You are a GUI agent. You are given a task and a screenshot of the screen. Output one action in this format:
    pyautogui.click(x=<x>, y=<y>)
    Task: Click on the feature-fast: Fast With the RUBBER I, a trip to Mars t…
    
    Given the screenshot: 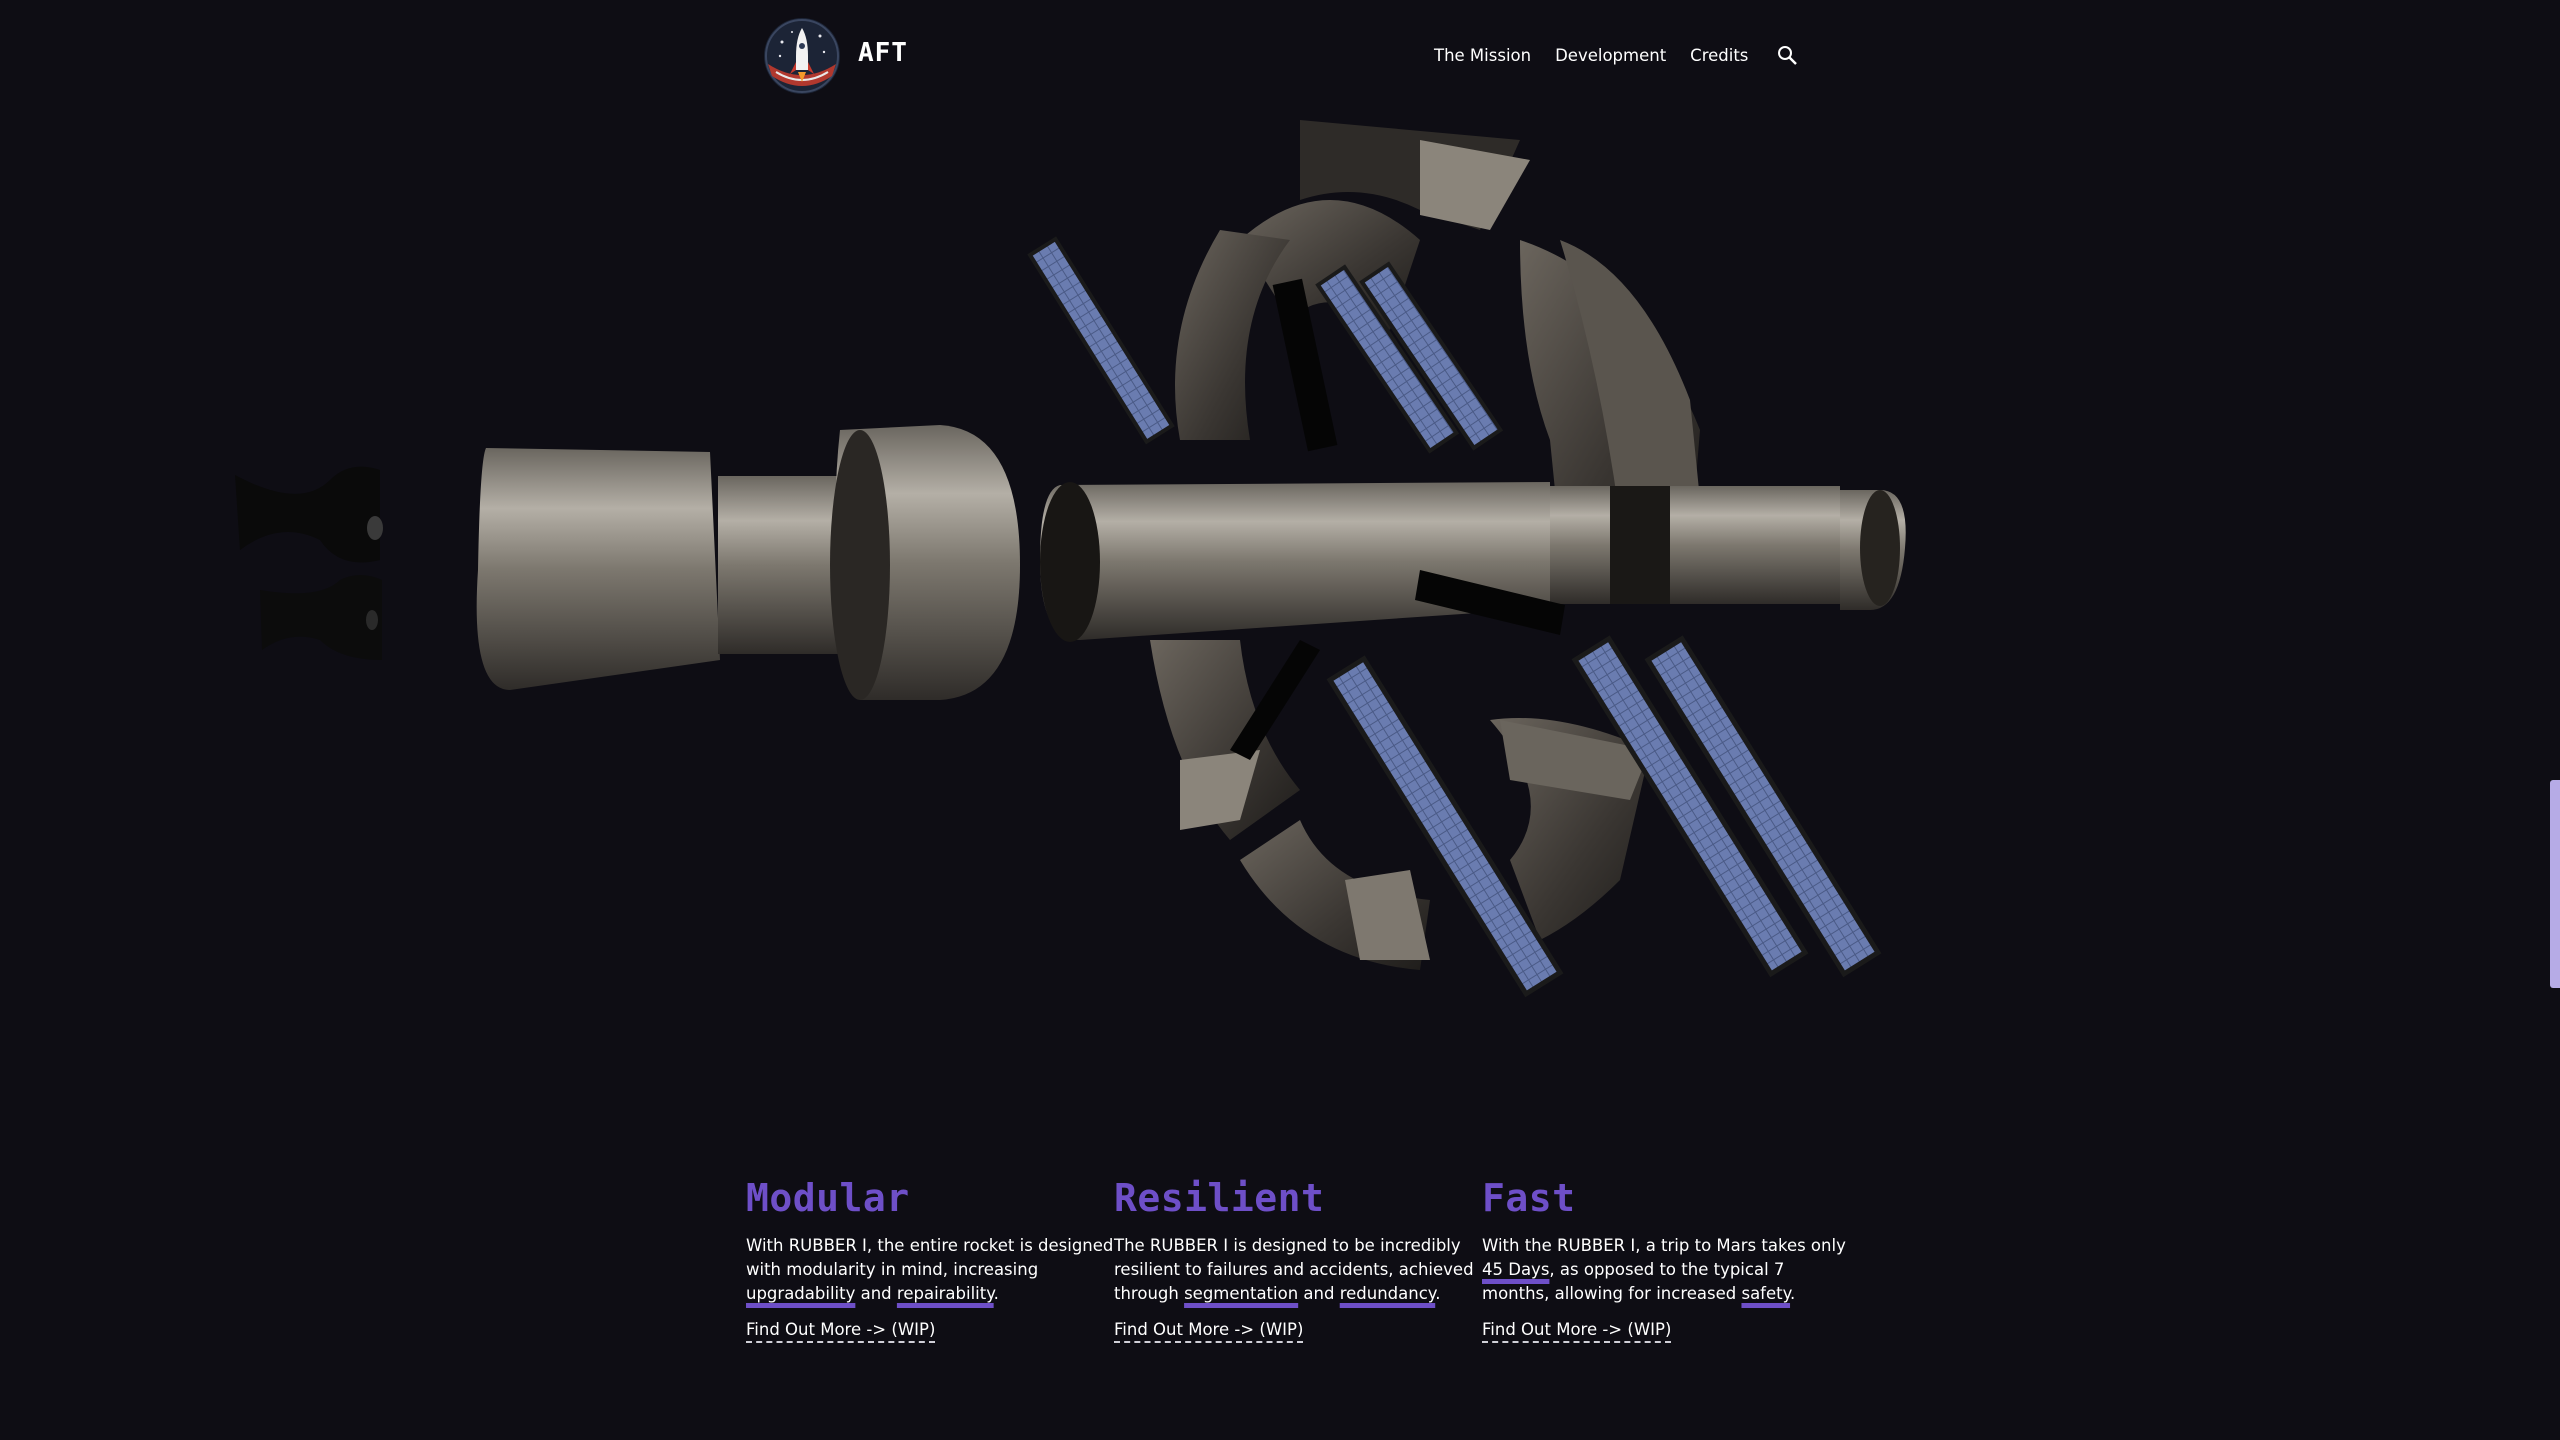 What is the action you would take?
    pyautogui.click(x=1666, y=1259)
    